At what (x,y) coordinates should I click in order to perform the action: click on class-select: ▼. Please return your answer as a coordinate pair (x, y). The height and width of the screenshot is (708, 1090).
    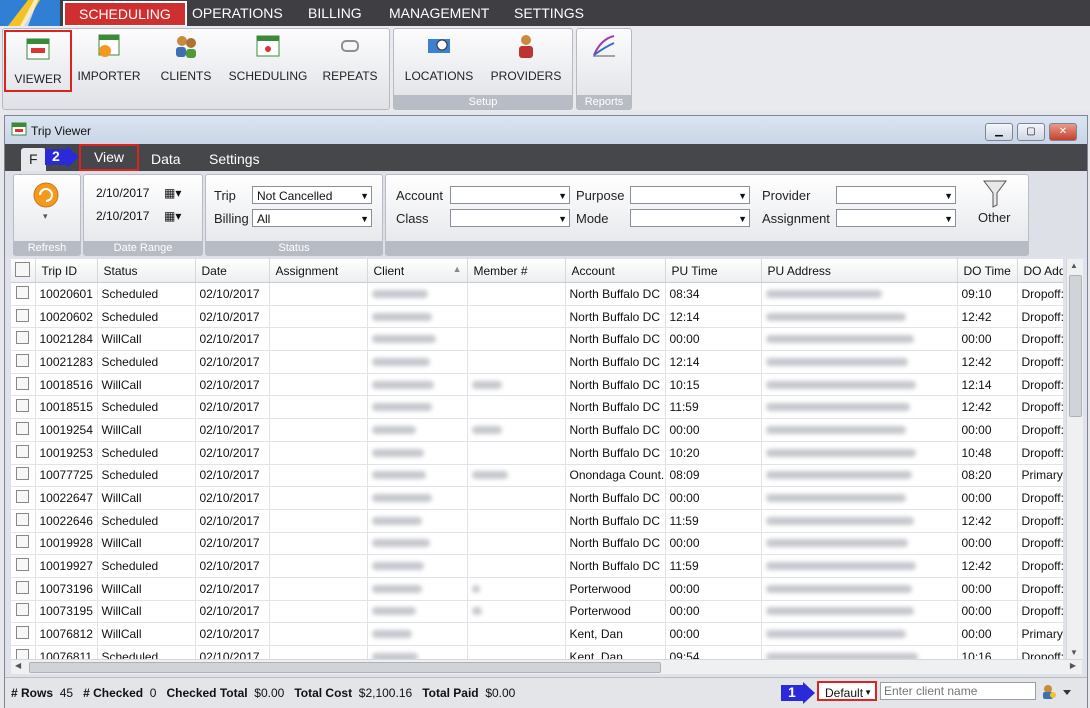
    Looking at the image, I should click on (510, 218).